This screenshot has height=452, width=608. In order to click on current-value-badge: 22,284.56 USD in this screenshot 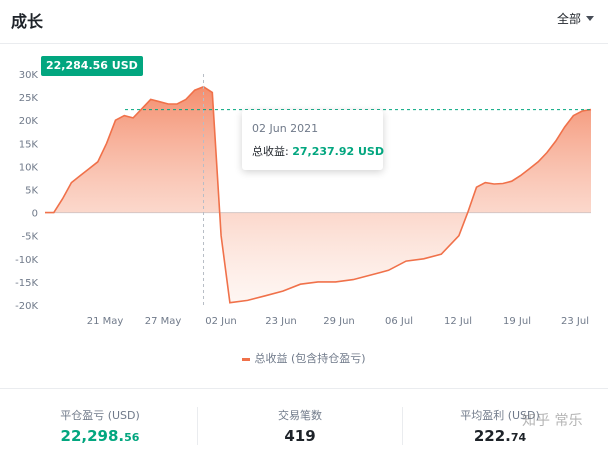, I will do `click(92, 66)`.